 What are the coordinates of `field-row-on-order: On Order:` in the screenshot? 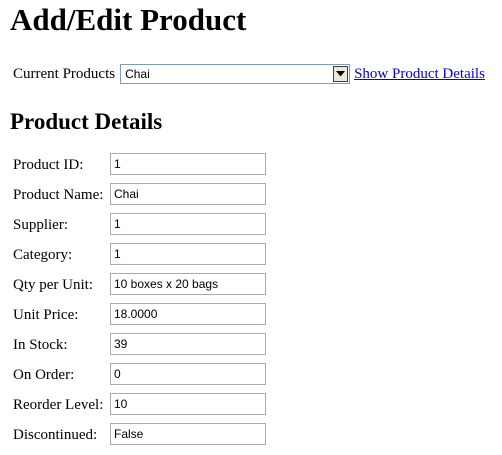 It's located at (143, 374).